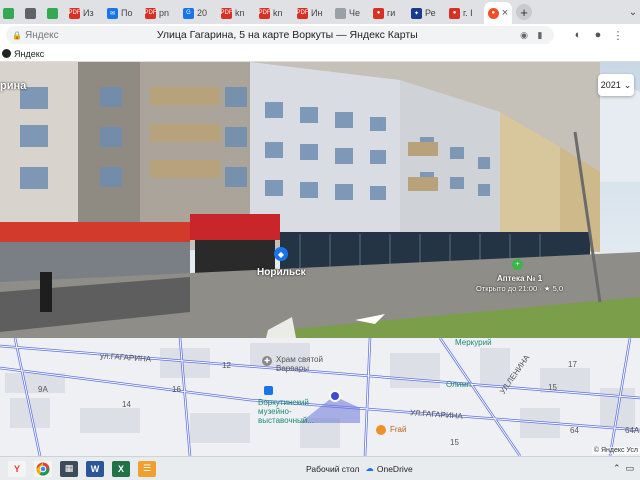  Describe the element at coordinates (320, 54) in the screenshot. I see `bookmarks-bar: Яндекс` at that location.